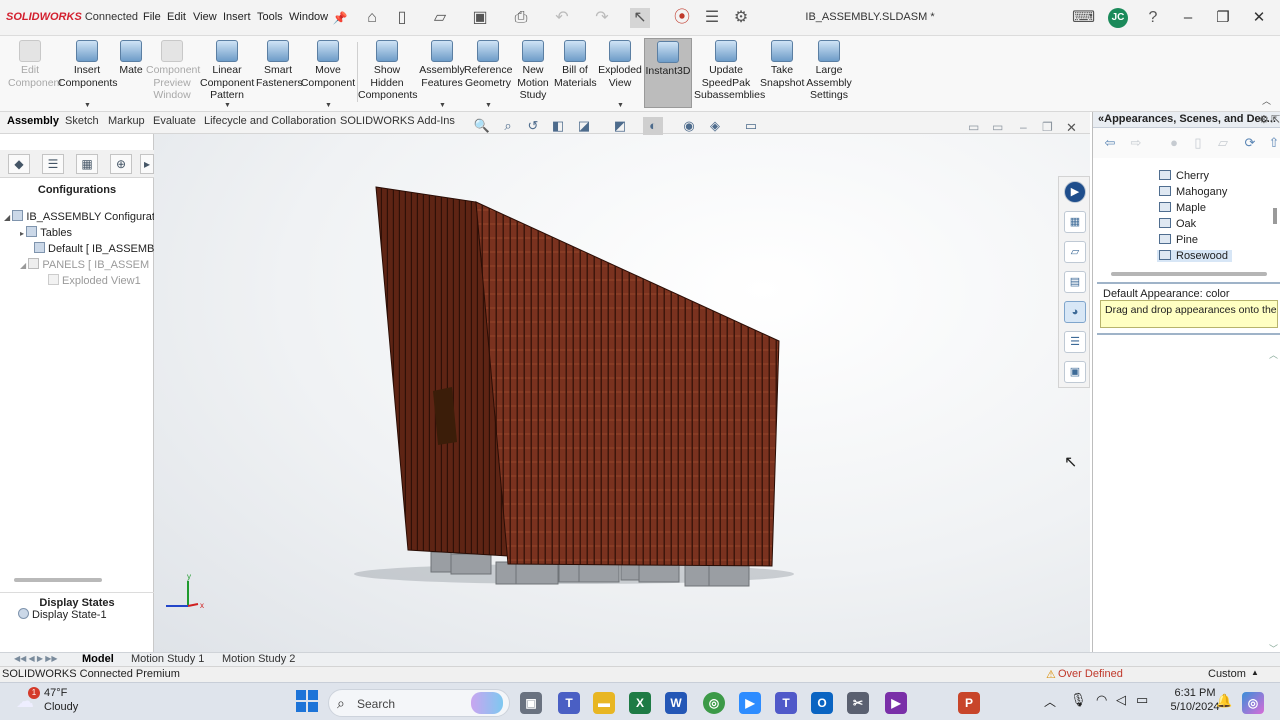  What do you see at coordinates (1090, 674) in the screenshot?
I see `status-over-defined: Over Defined` at bounding box center [1090, 674].